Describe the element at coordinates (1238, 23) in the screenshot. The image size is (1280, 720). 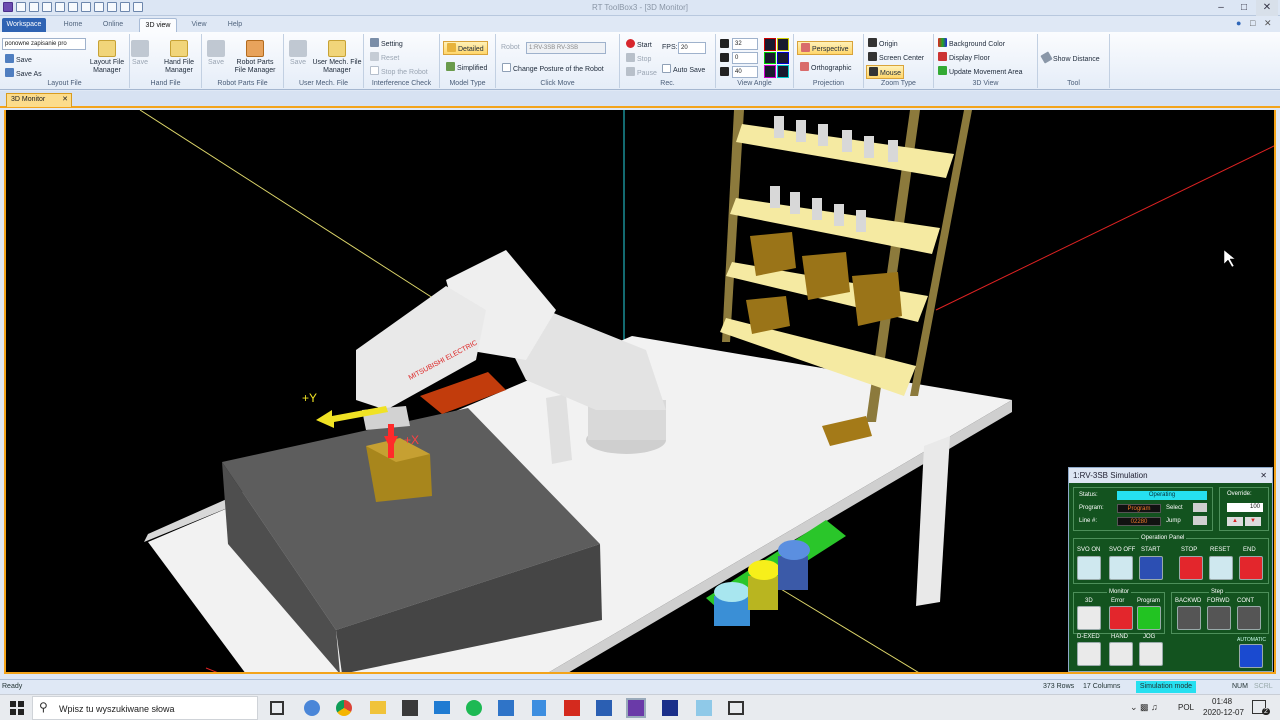
I see `help-icon: ●` at that location.